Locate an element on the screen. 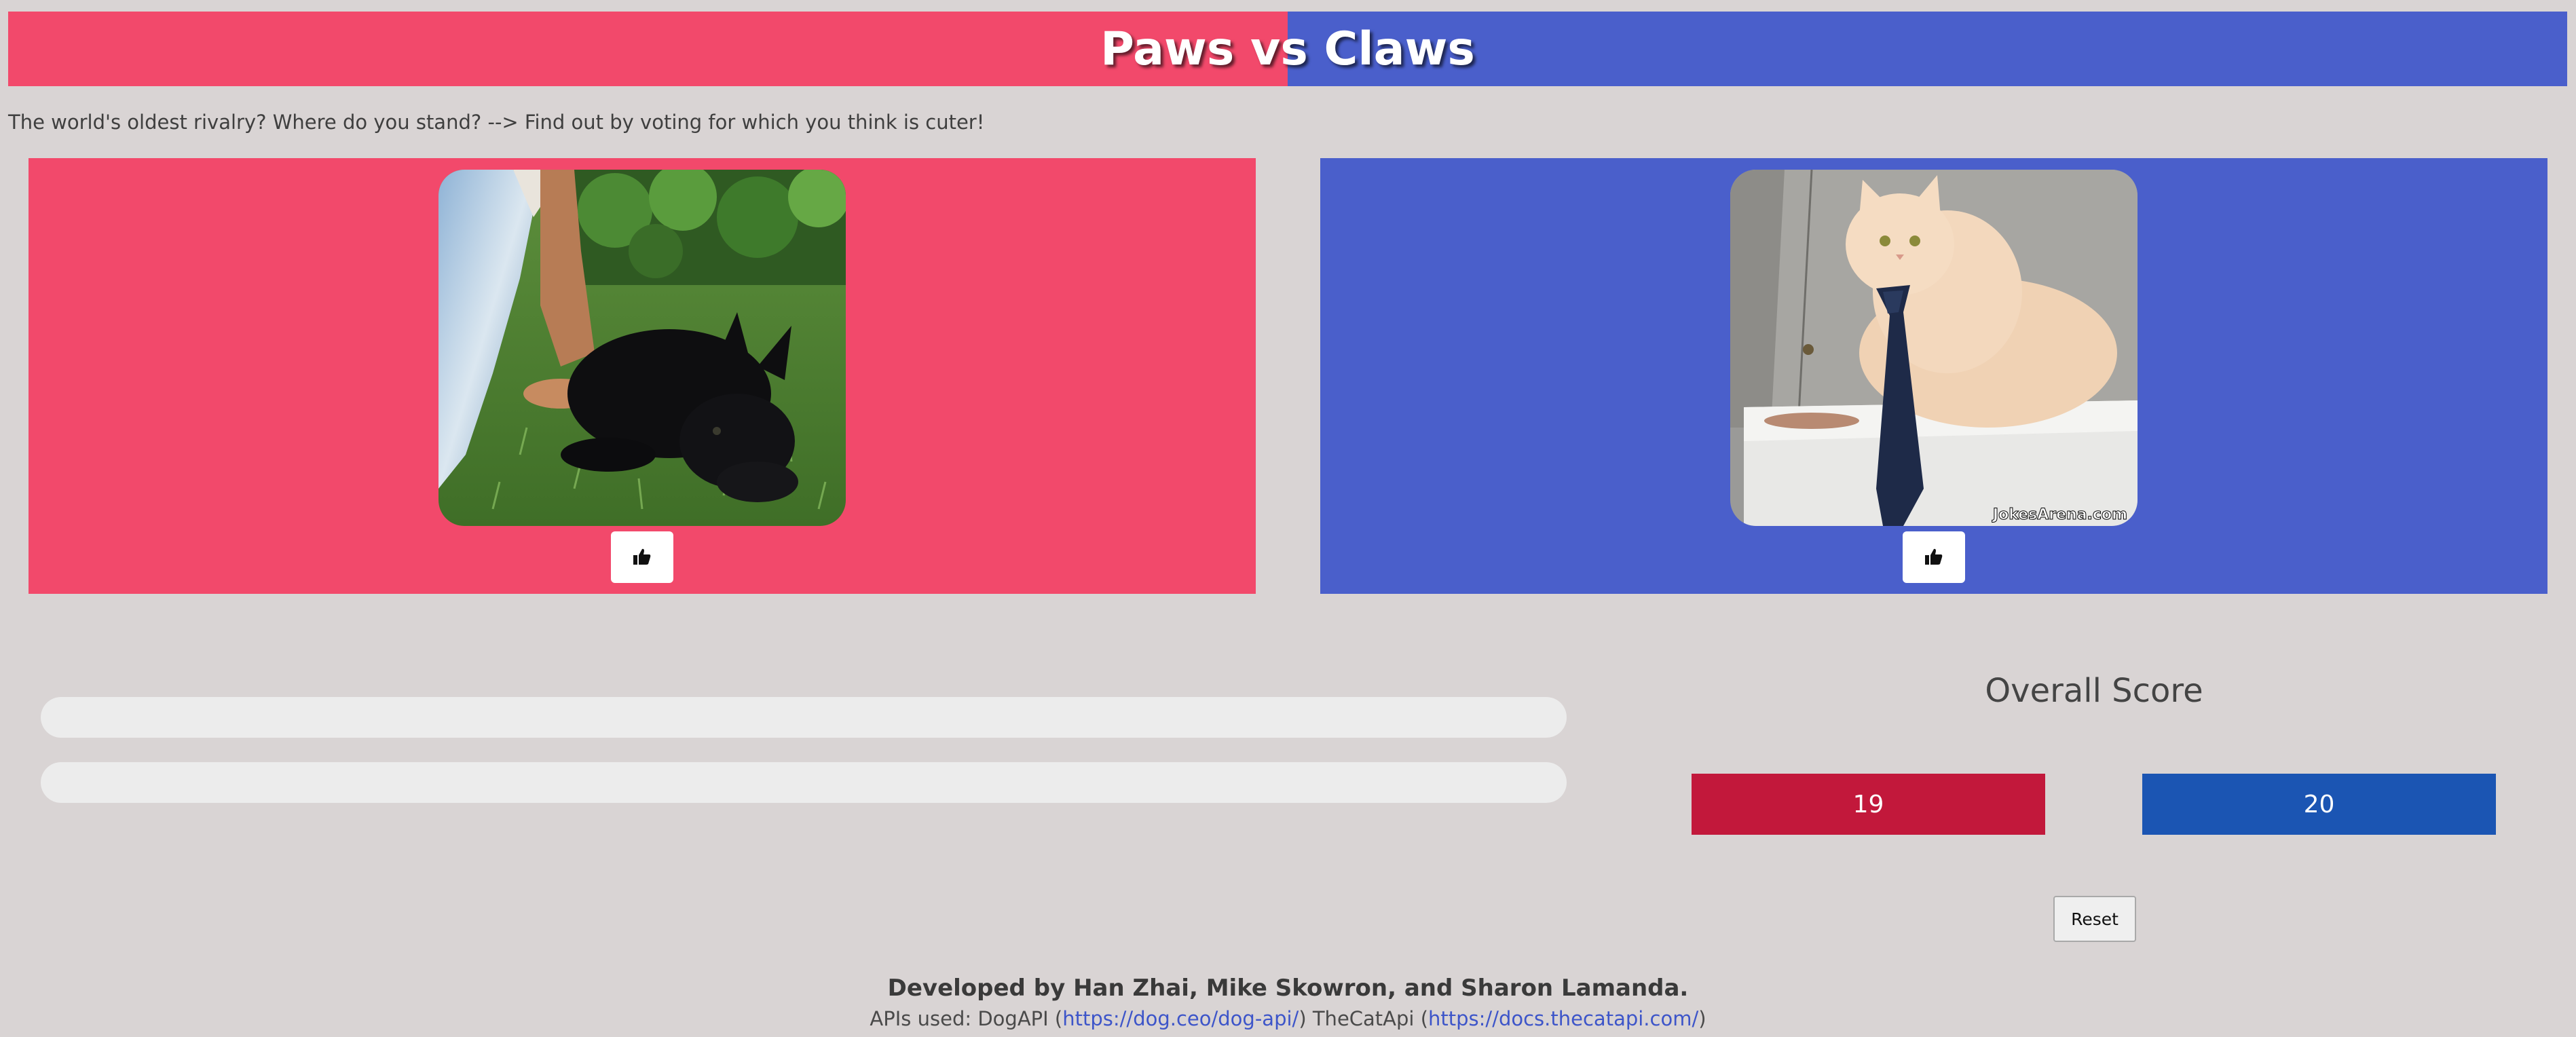 The height and width of the screenshot is (1037, 2576). cat-score: 20 is located at coordinates (2319, 804).